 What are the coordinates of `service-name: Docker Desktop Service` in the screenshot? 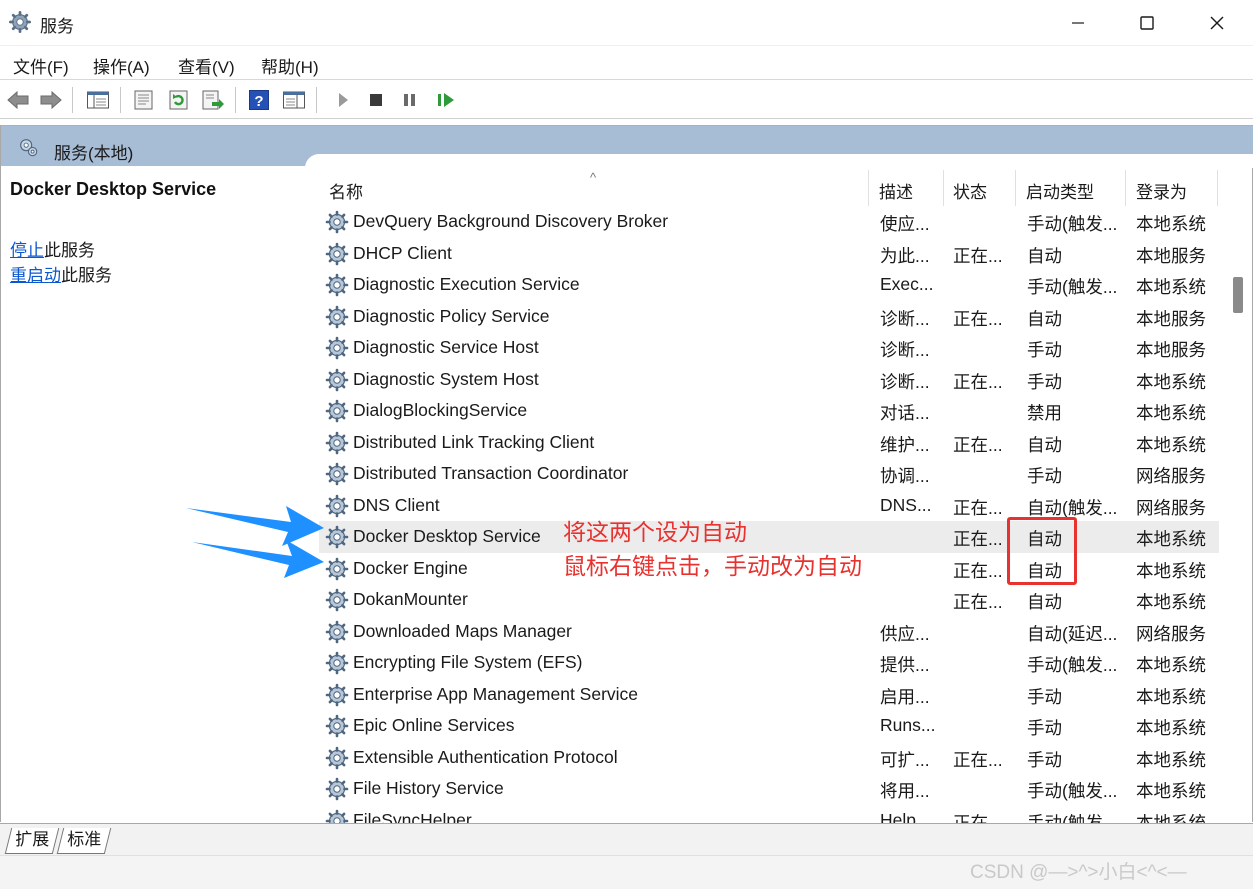 It's located at (447, 536).